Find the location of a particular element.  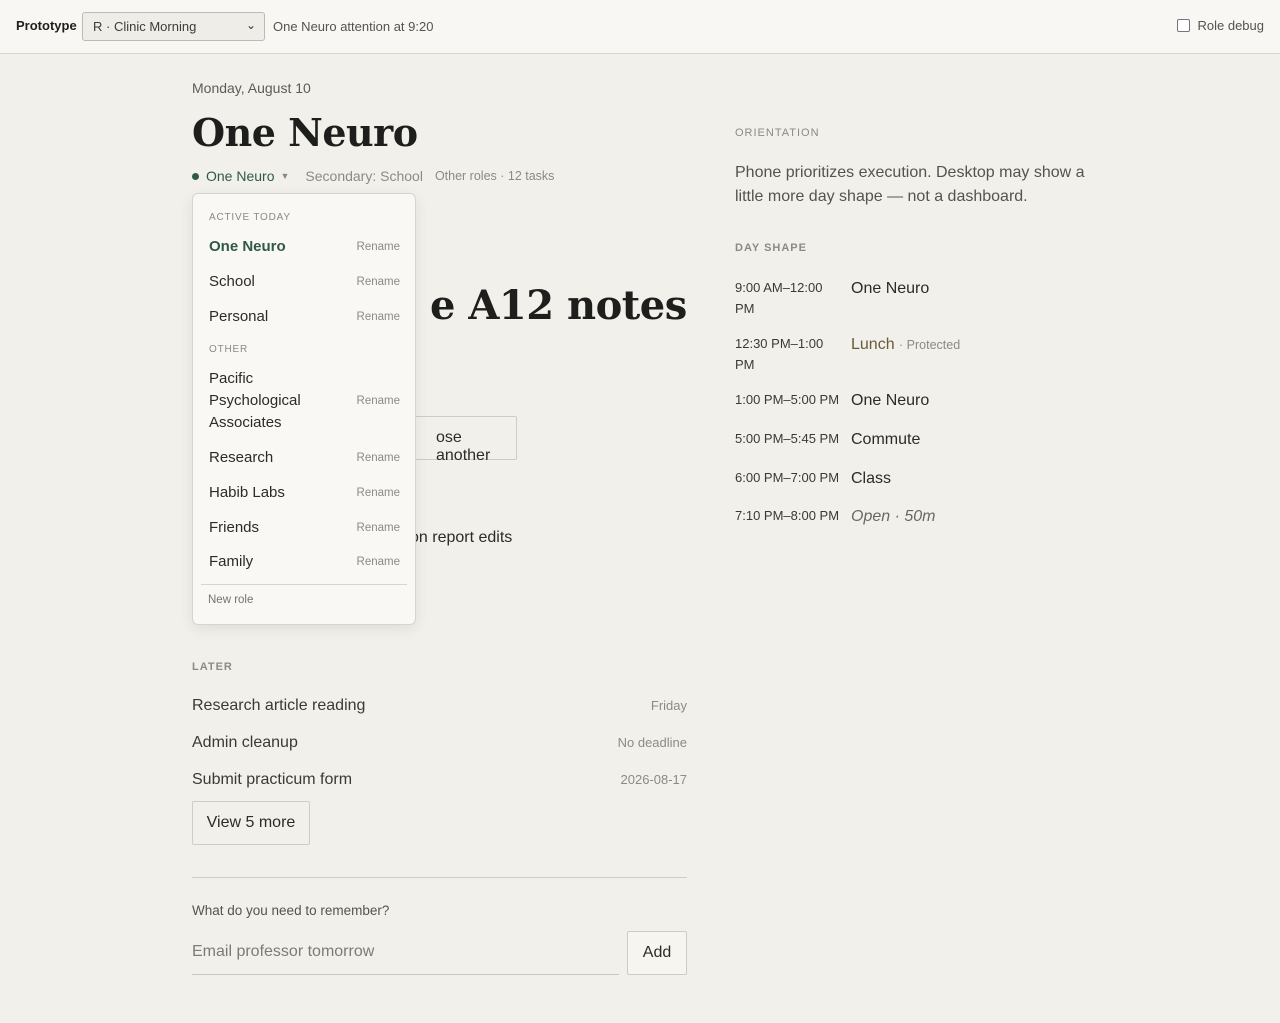

active-role-dot-icon is located at coordinates (195, 176).